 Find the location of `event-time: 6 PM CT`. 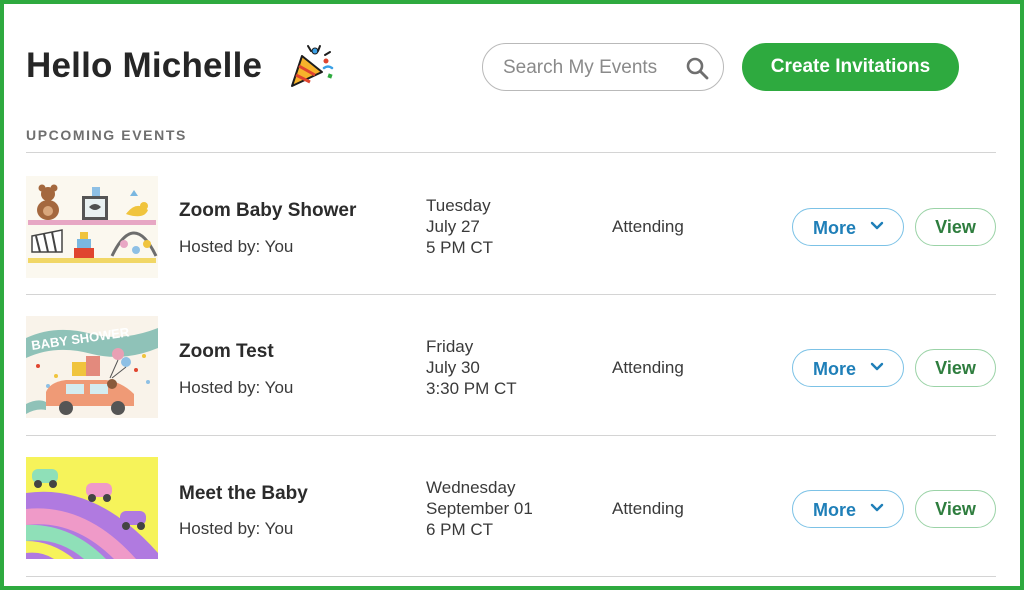

event-time: 6 PM CT is located at coordinates (460, 529).